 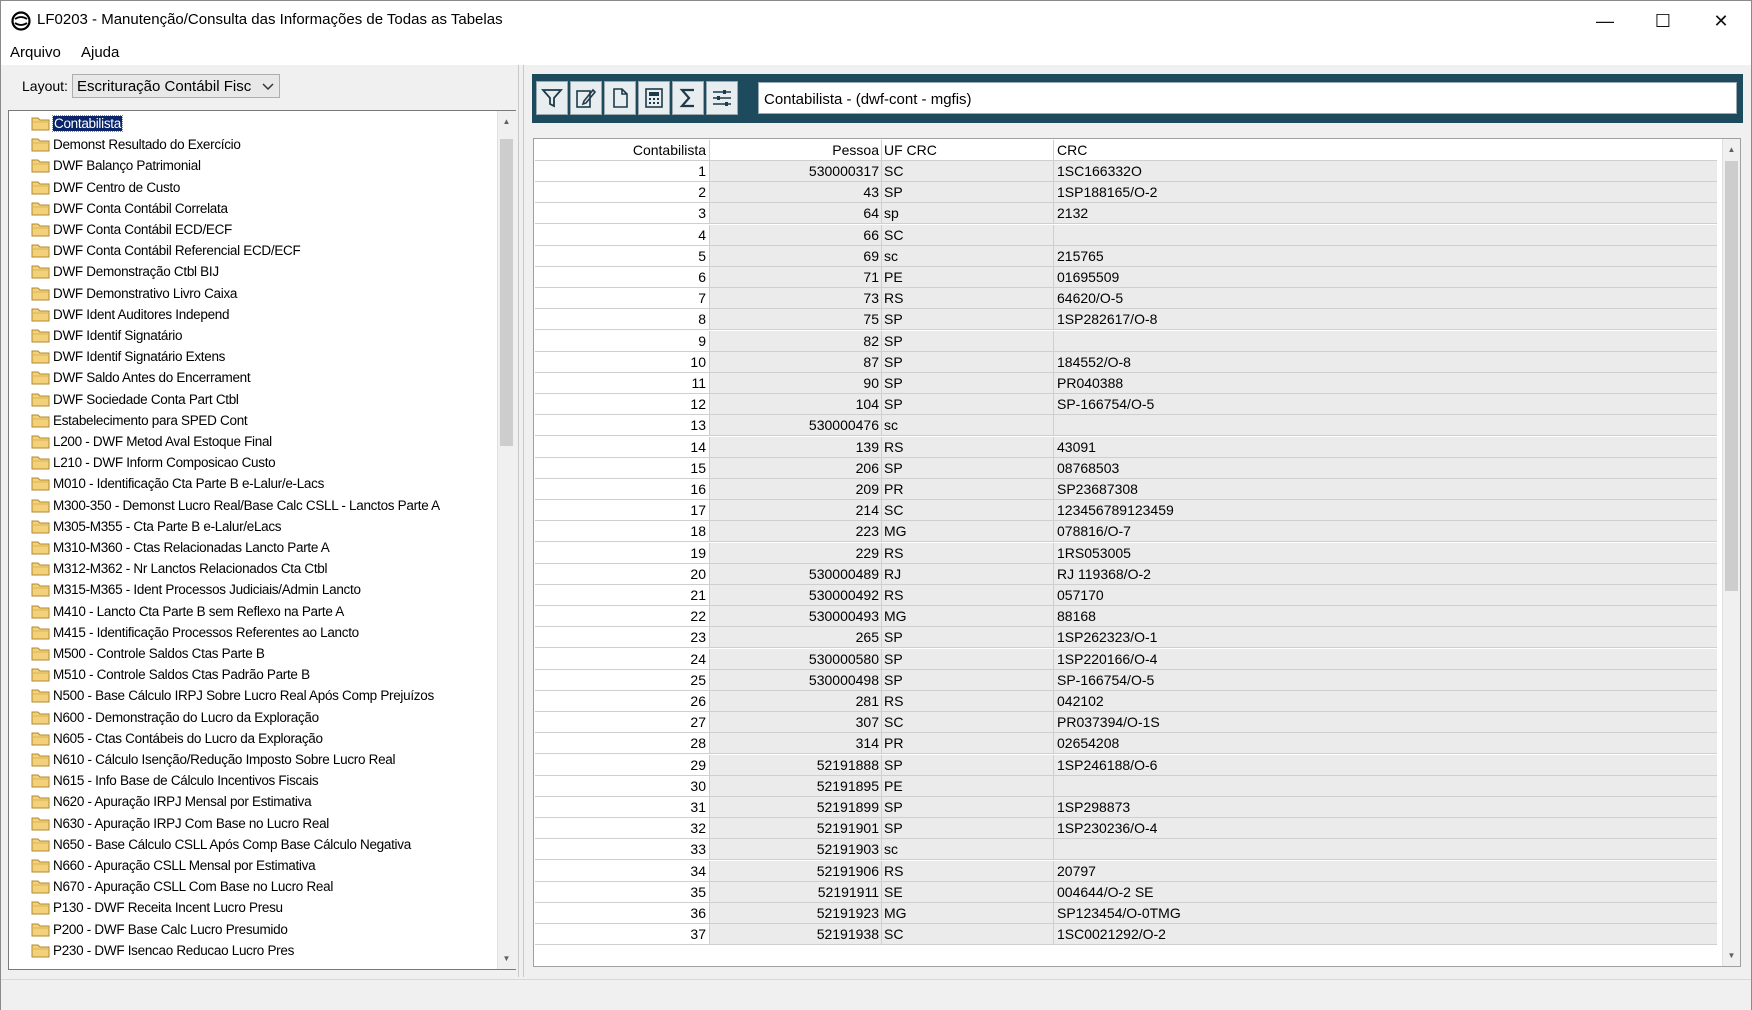 I want to click on table-row: 24 530000580 SP 1SP220166/O-4, so click(x=1126, y=659).